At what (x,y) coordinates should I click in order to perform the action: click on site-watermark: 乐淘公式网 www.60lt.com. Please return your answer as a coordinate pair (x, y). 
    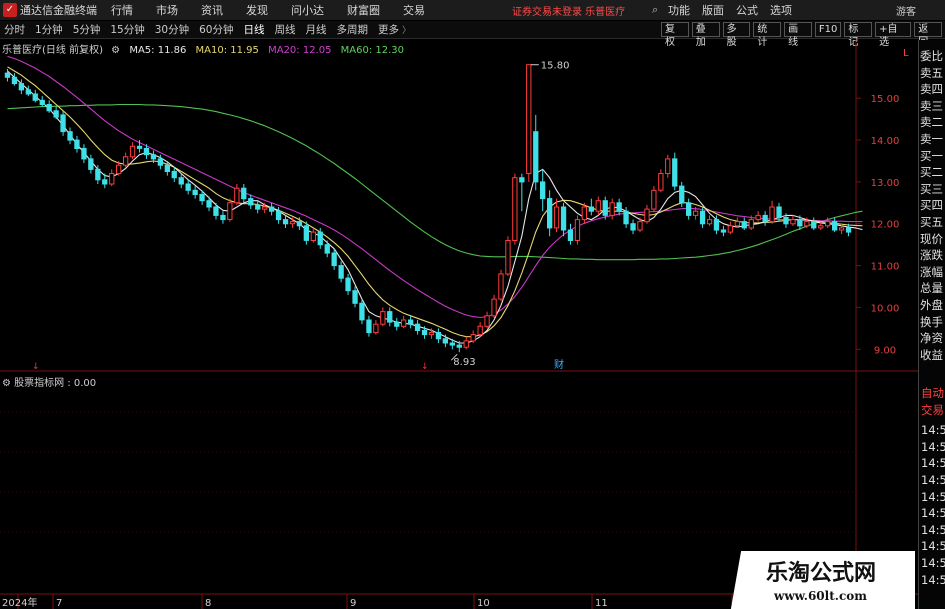
    Looking at the image, I should click on (822, 580).